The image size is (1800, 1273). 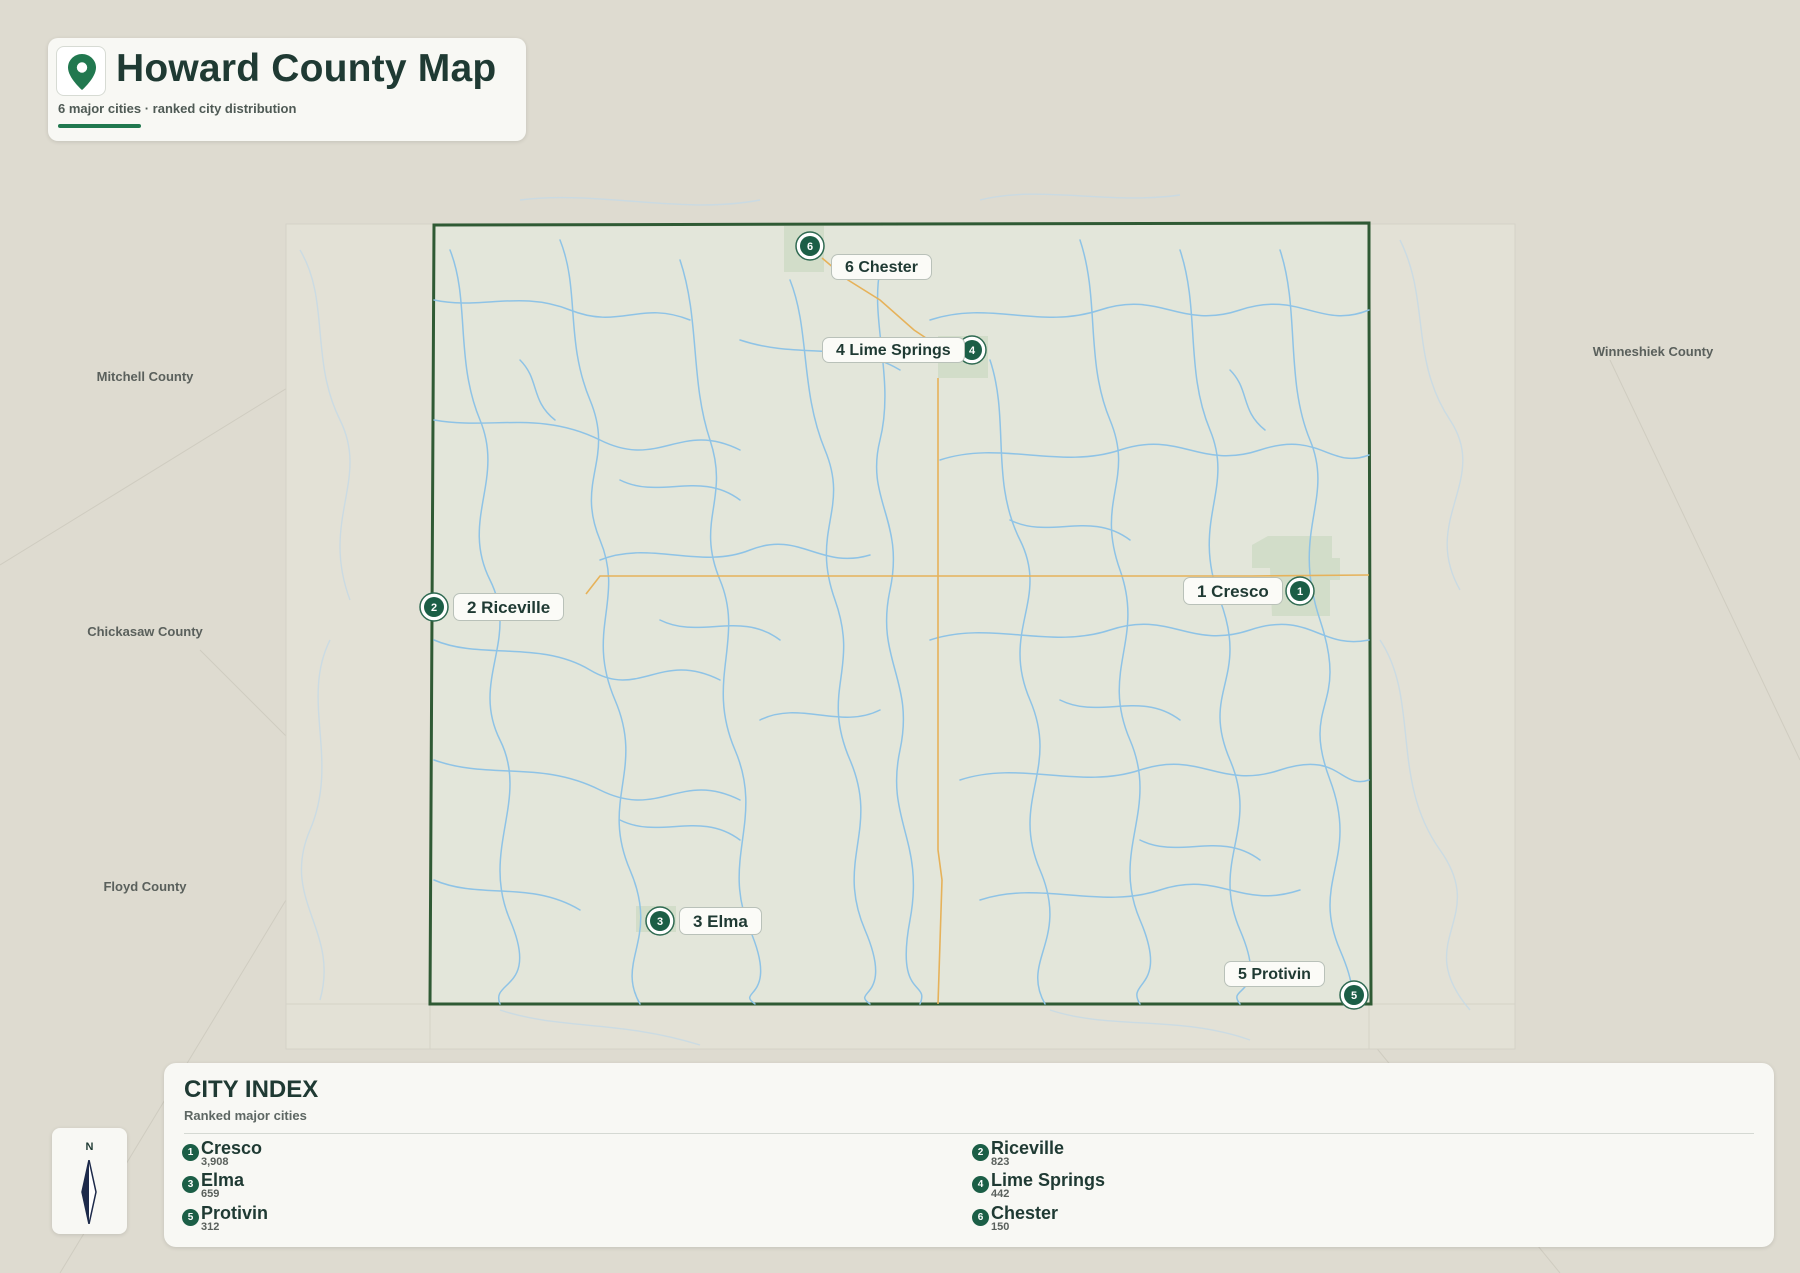 What do you see at coordinates (1233, 591) in the screenshot?
I see `city-label-cresco: 1 Cresco` at bounding box center [1233, 591].